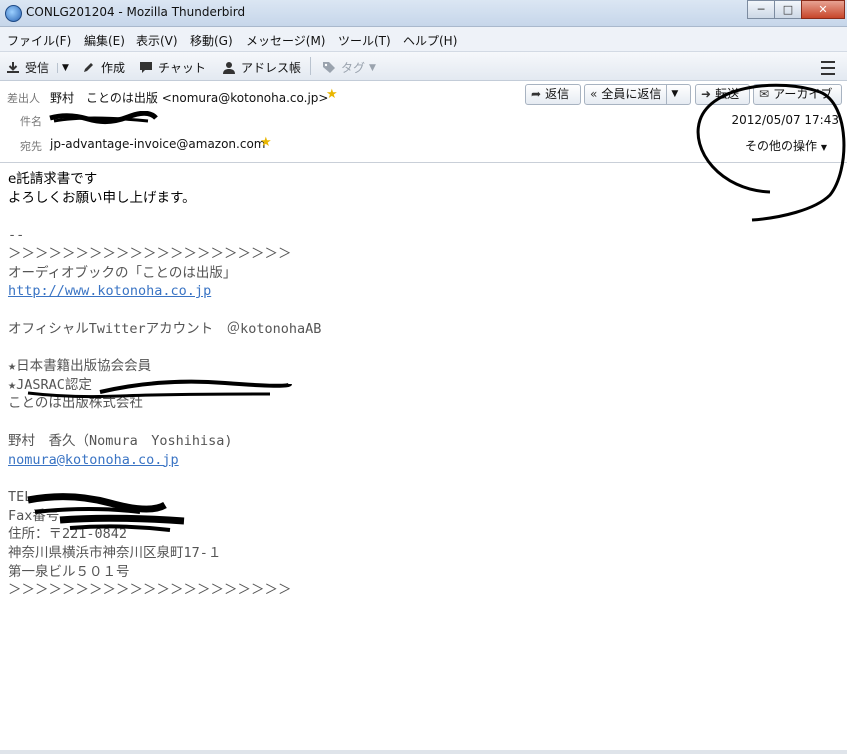 The width and height of the screenshot is (847, 754). Describe the element at coordinates (423, 752) in the screenshot. I see `bottom-border` at that location.